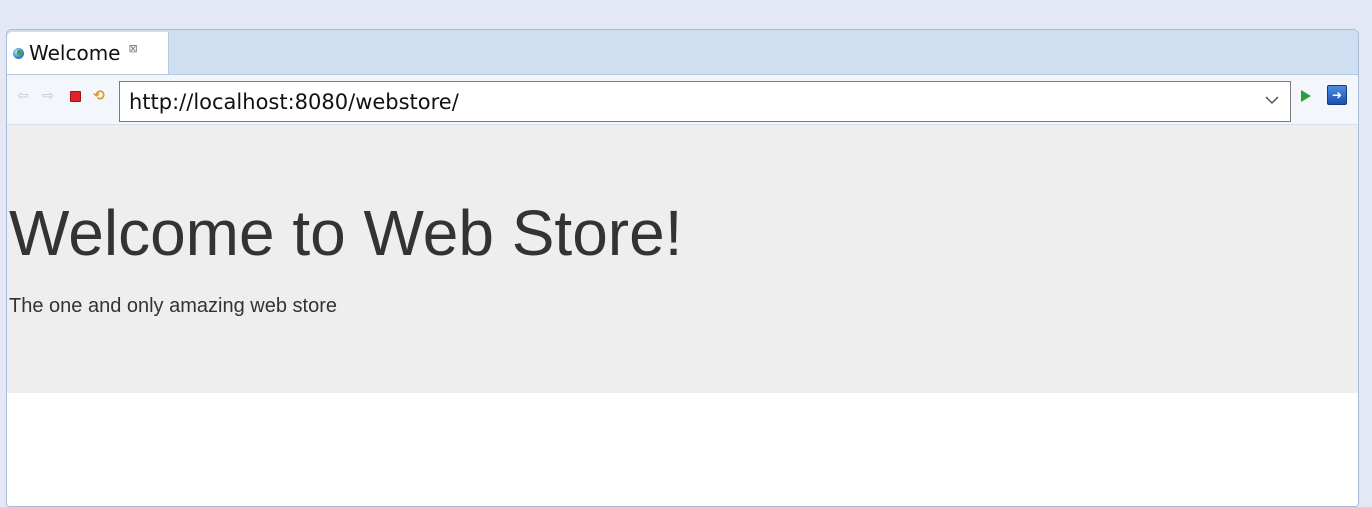 The height and width of the screenshot is (507, 1372). I want to click on url-history-dropdown, so click(1272, 100).